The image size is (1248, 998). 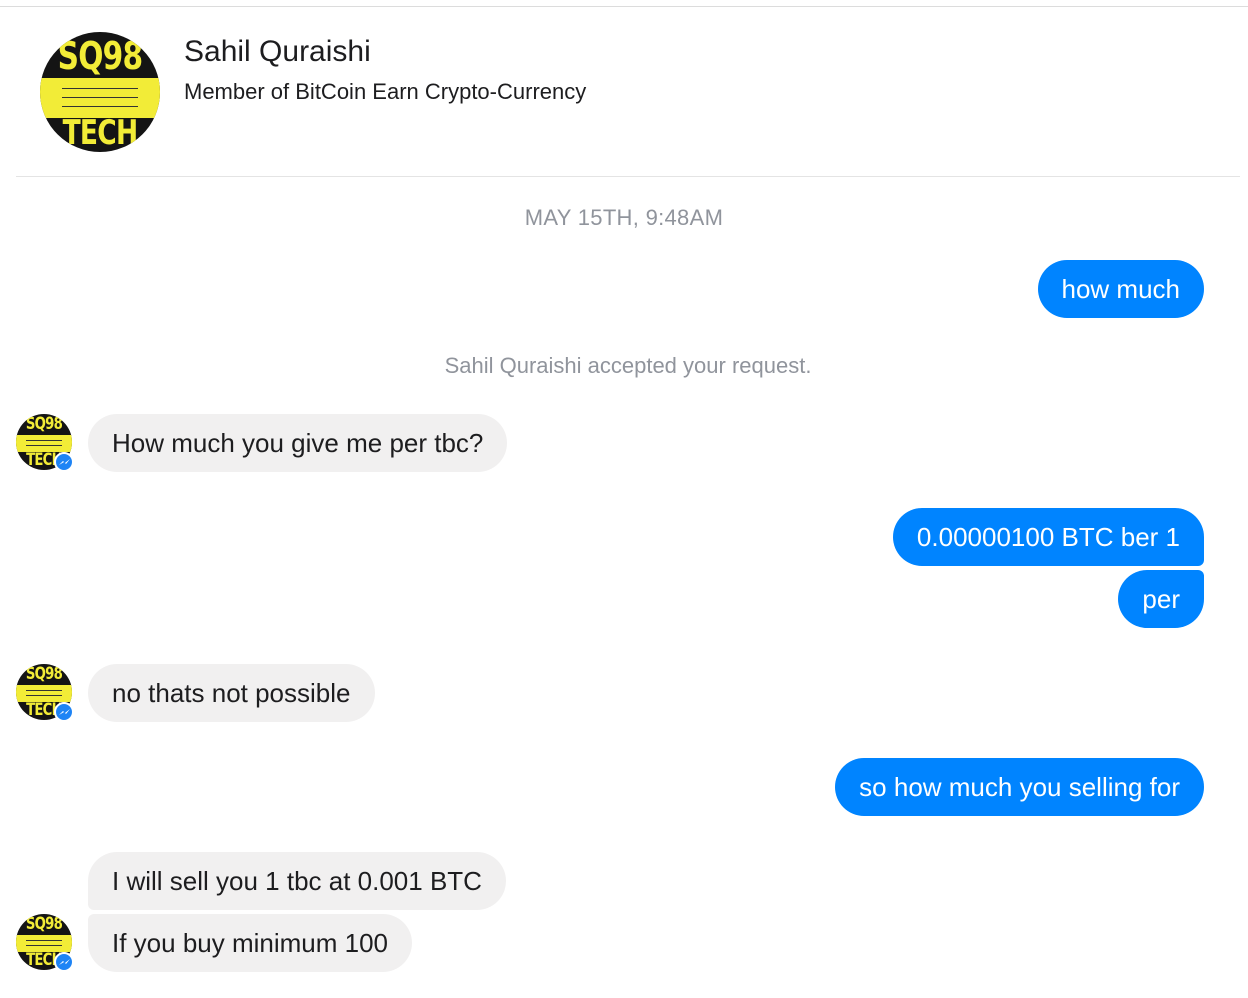 I want to click on top-divider, so click(x=624, y=6).